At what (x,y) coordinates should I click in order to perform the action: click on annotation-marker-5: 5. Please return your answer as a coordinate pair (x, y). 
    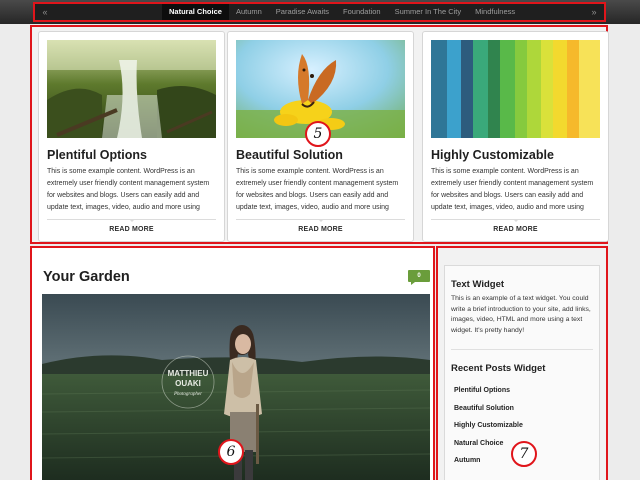
    Looking at the image, I should click on (318, 134).